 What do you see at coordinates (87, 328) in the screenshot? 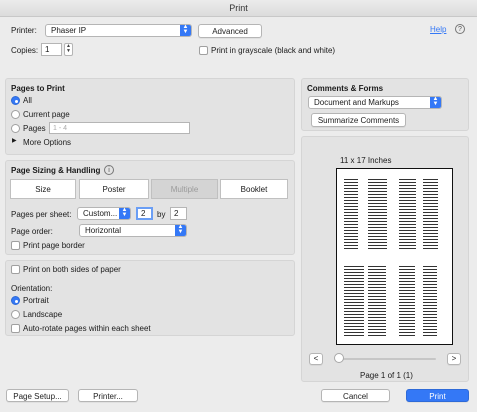
I see `auto-rotate-label: Auto-rotate pages within each sheet` at bounding box center [87, 328].